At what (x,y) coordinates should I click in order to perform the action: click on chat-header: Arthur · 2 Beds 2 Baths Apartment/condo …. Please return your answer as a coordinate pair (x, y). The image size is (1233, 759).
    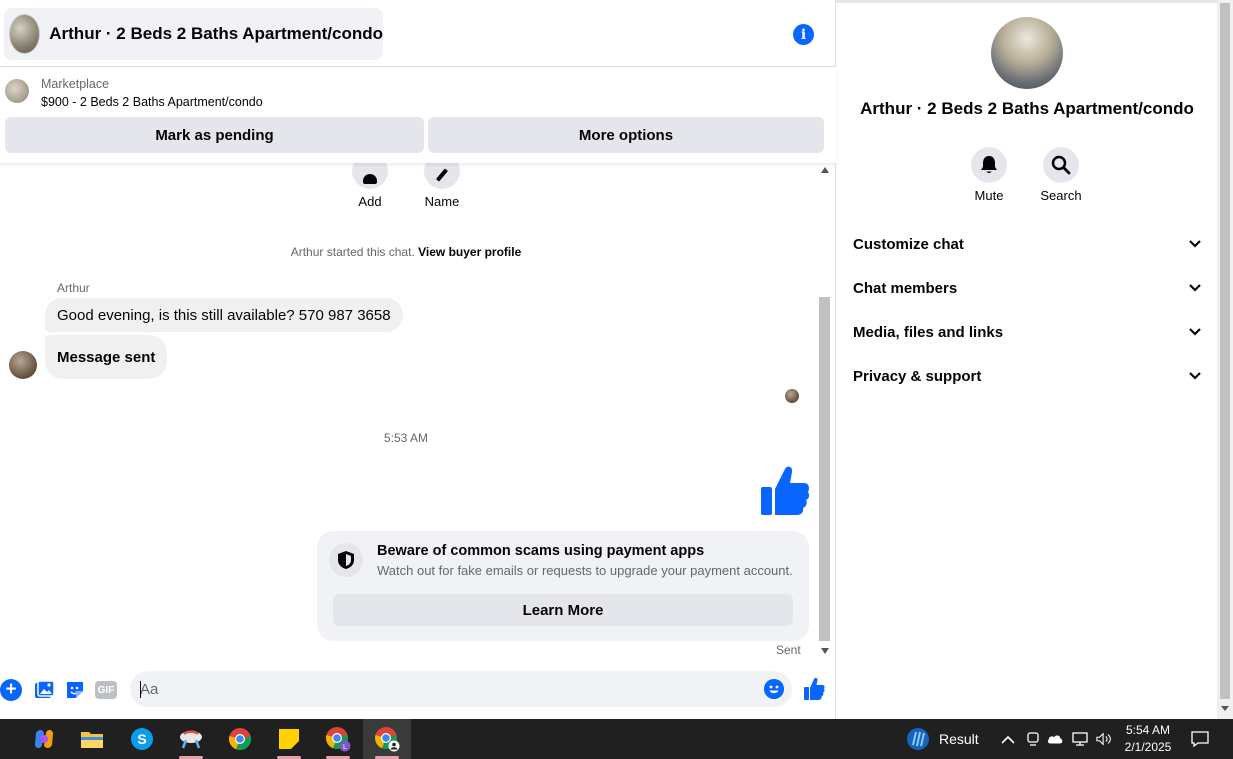
    Looking at the image, I should click on (418, 35).